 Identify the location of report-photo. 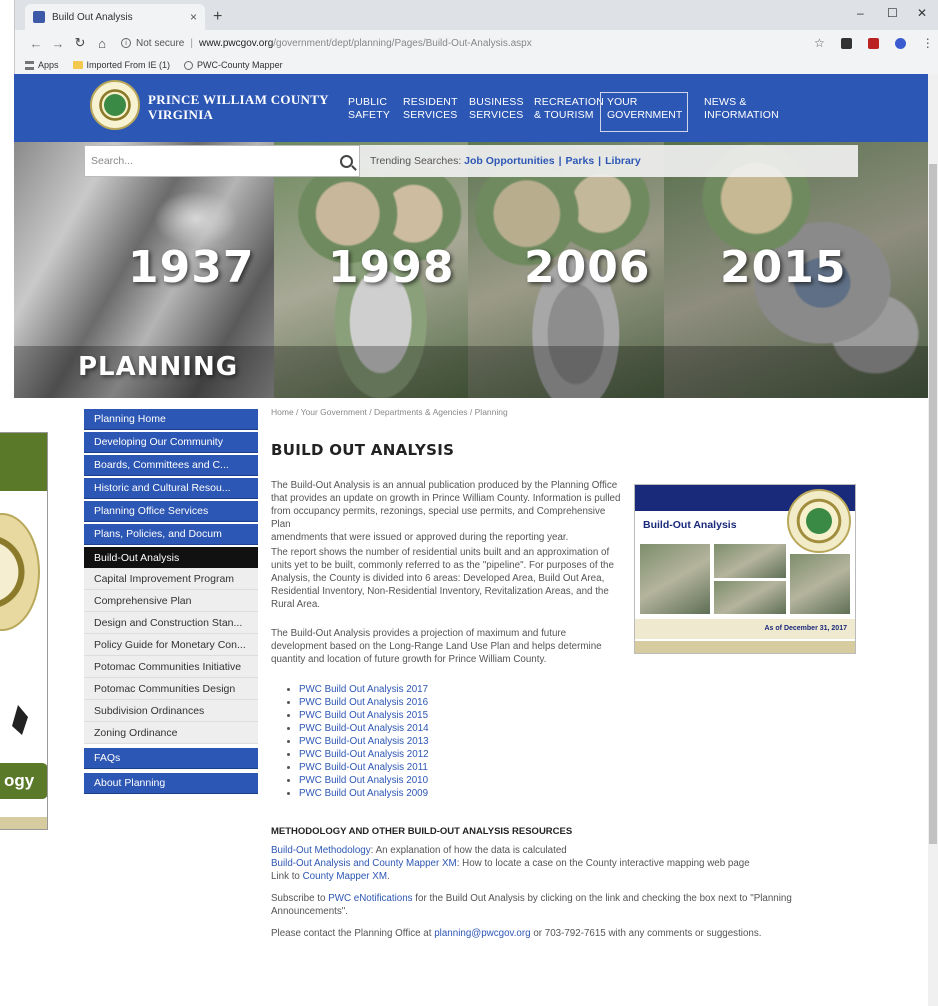
(750, 561).